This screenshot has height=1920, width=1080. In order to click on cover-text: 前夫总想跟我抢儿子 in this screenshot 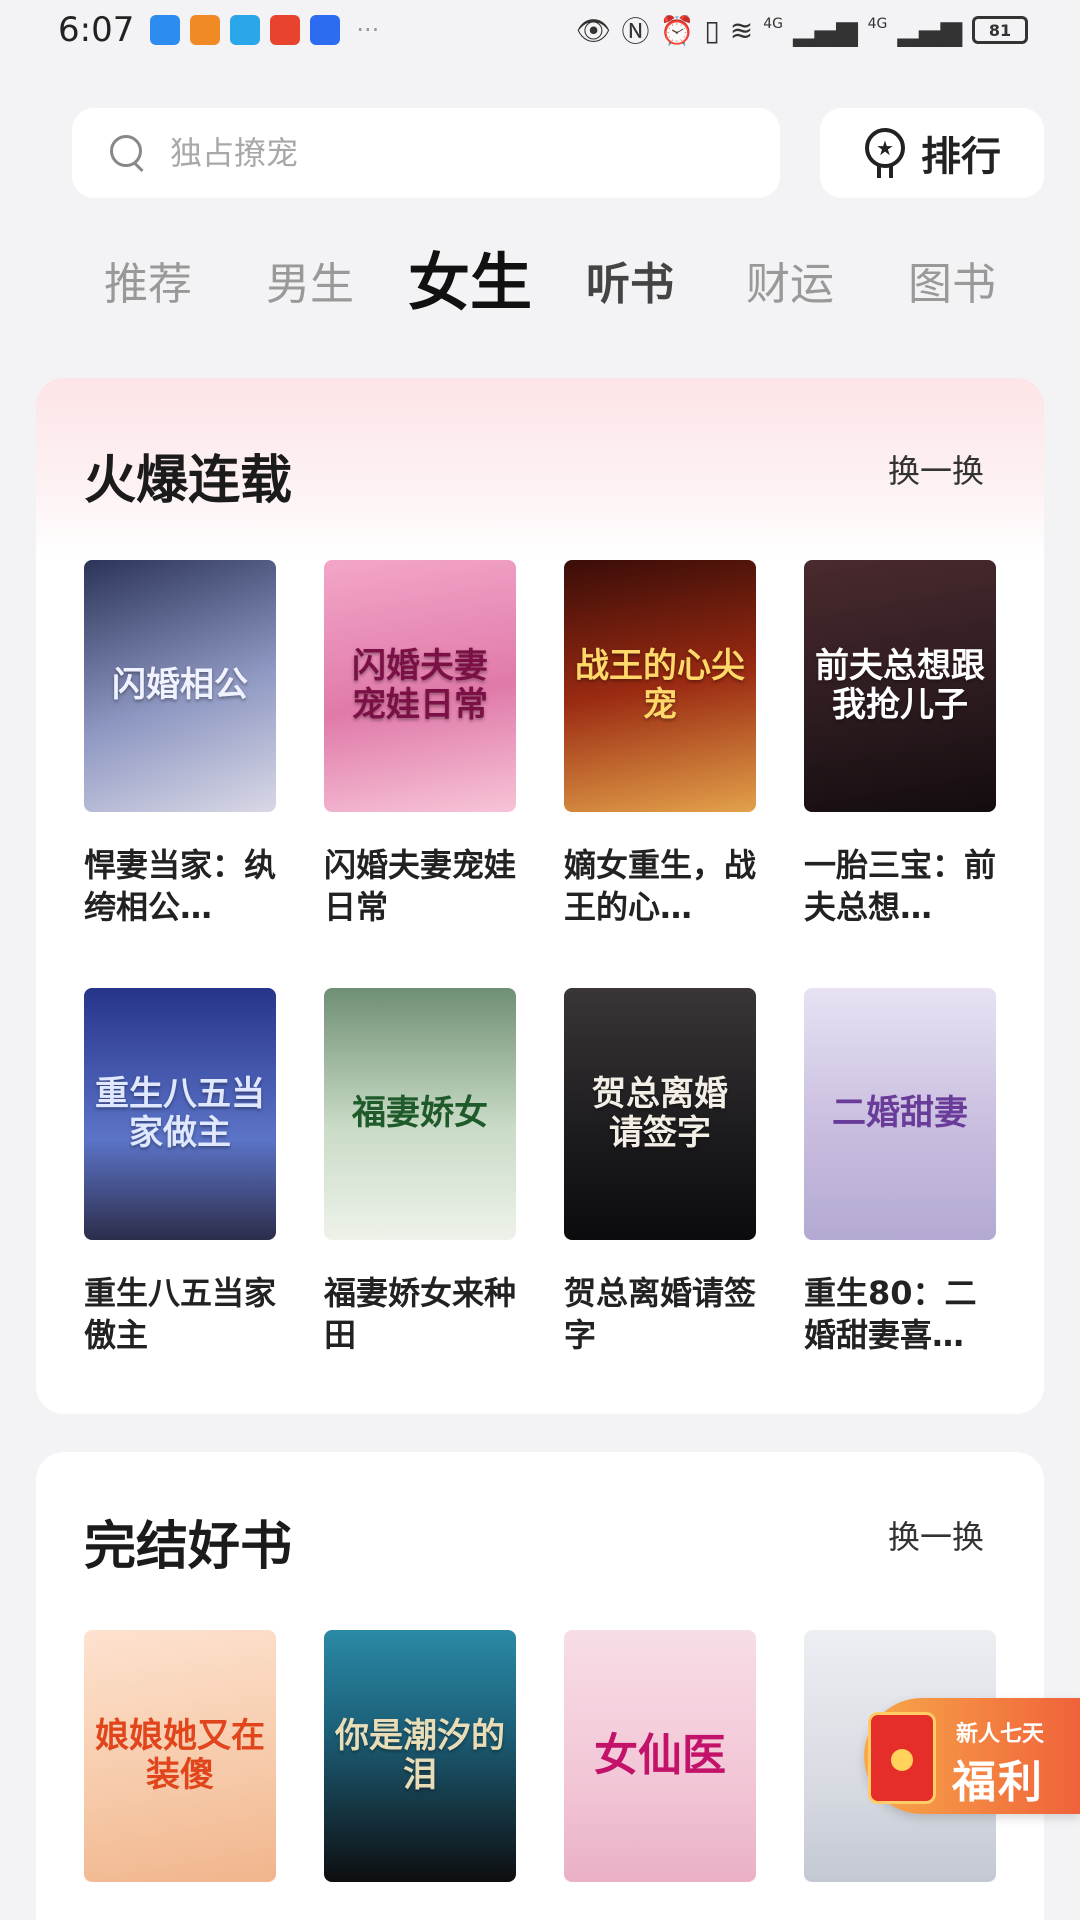, I will do `click(900, 685)`.